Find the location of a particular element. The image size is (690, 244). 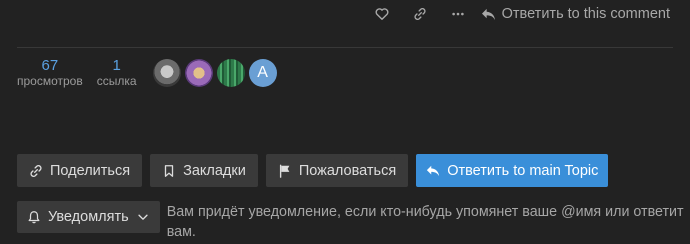

links-label: ссылка is located at coordinates (116, 81).